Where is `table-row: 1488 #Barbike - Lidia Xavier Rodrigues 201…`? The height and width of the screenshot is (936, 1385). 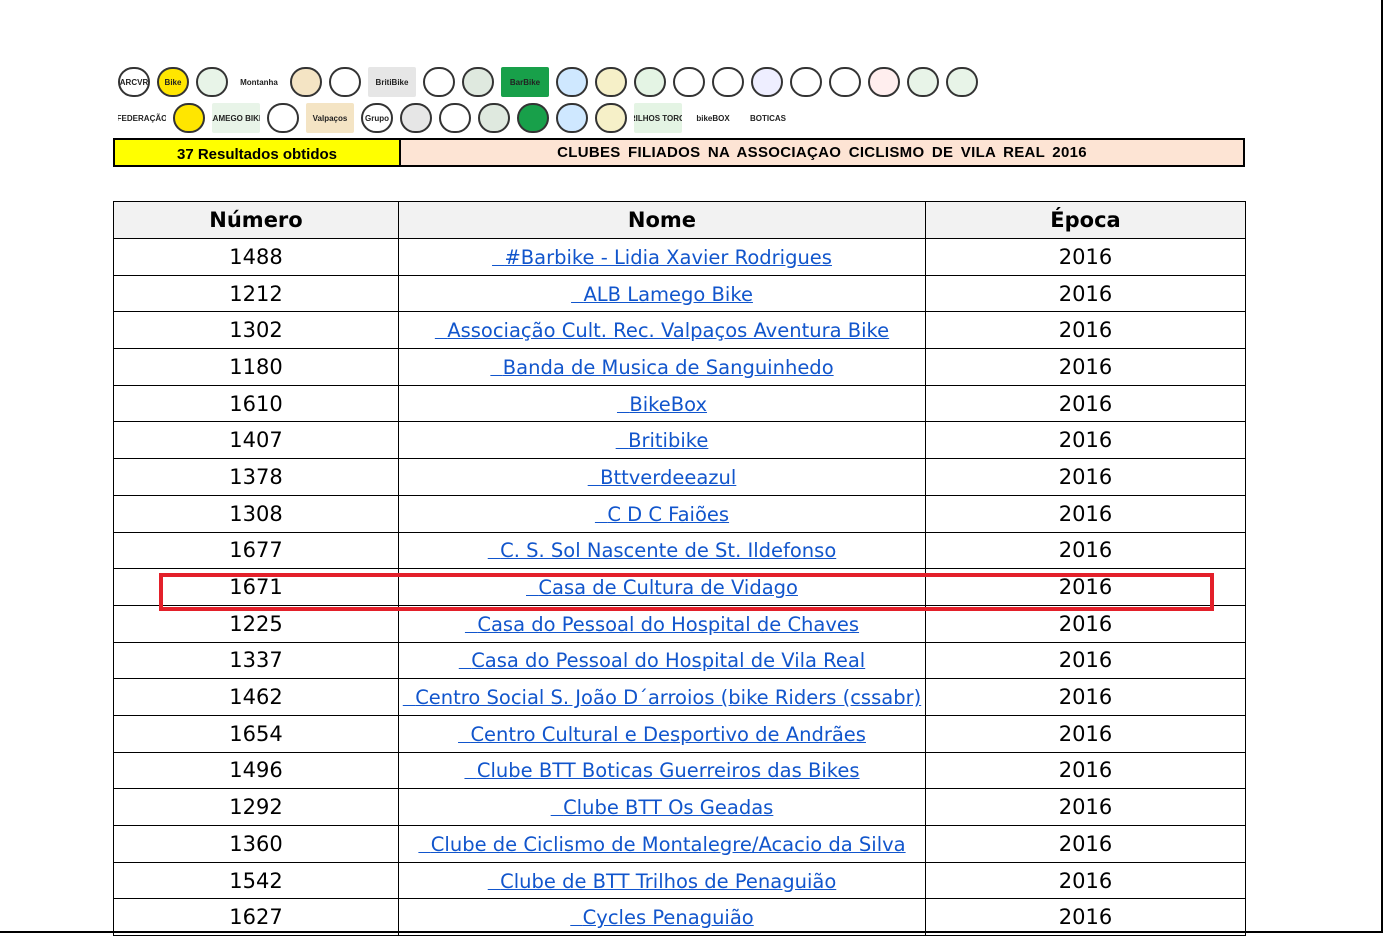 table-row: 1488 #Barbike - Lidia Xavier Rodrigues 201… is located at coordinates (679, 257).